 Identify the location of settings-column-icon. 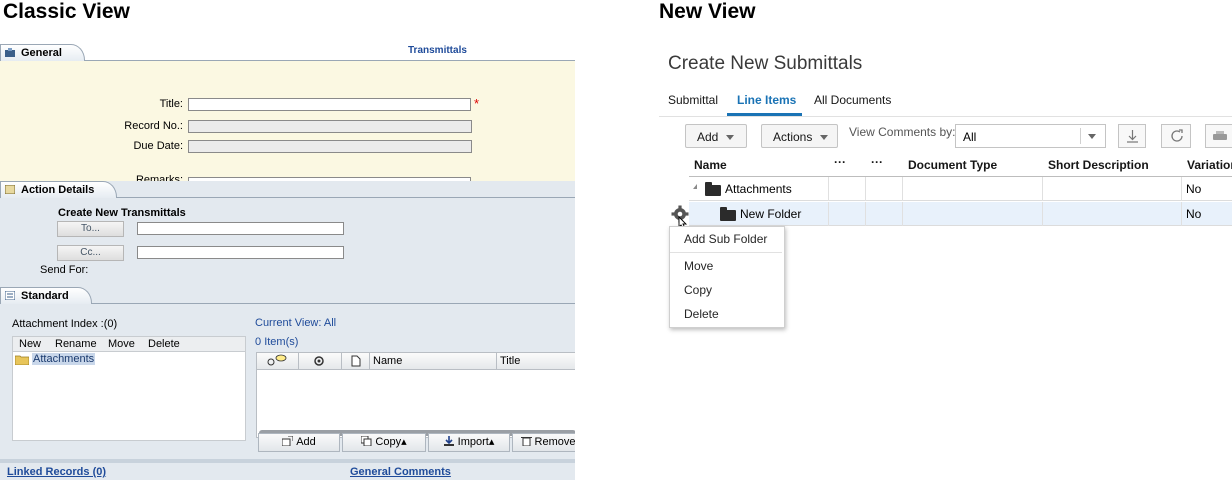
(319, 361).